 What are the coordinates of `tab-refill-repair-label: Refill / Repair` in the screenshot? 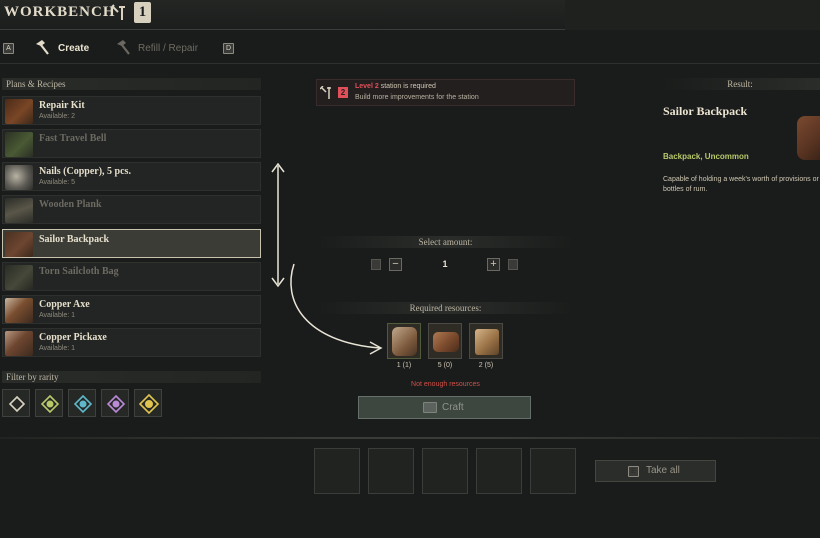 It's located at (168, 48).